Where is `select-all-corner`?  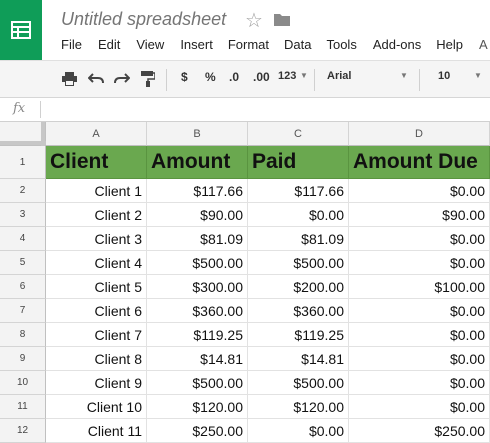 select-all-corner is located at coordinates (23, 134).